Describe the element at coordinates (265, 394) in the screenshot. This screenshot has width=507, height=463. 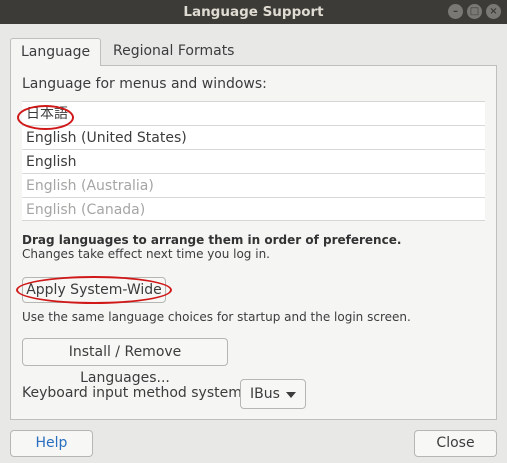
I see `keyboard-input-value: IBus` at that location.